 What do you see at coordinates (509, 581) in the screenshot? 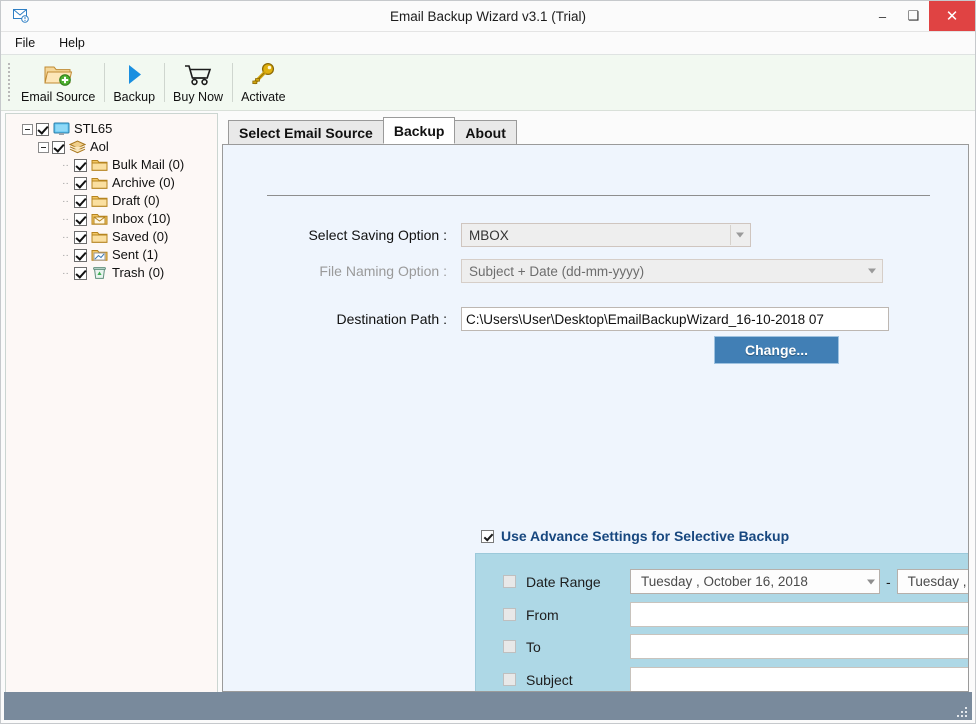
I see `date-range-checkbox` at bounding box center [509, 581].